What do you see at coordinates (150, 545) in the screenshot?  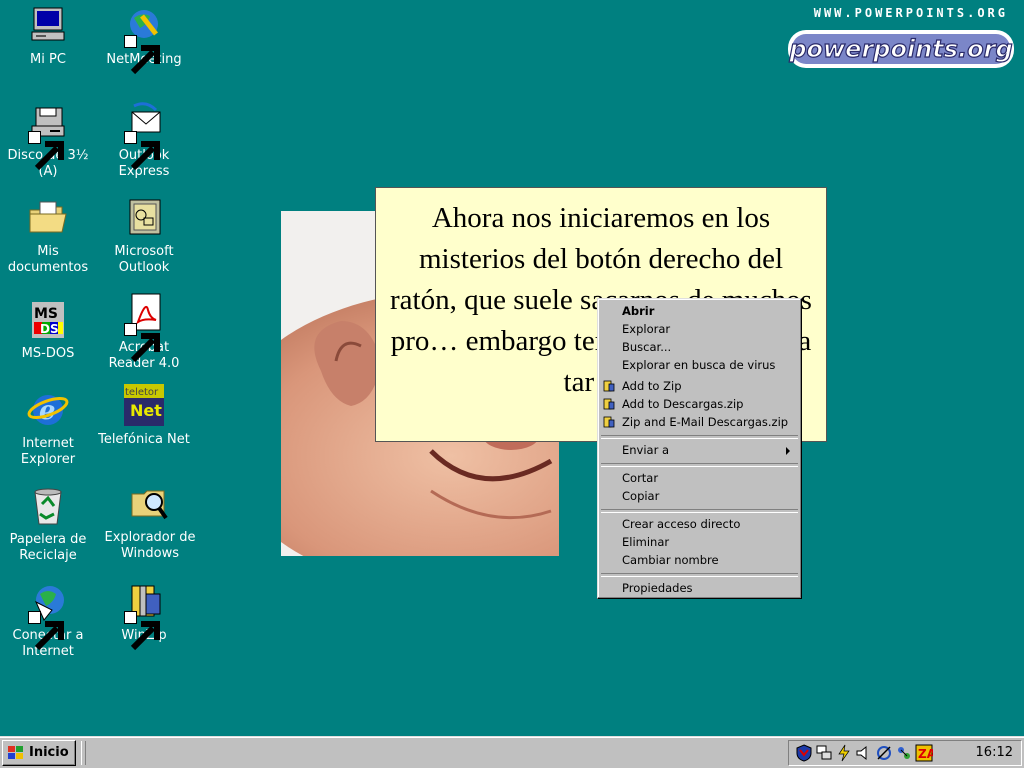 I see `desktop-icon-label: Explorador de Windows` at bounding box center [150, 545].